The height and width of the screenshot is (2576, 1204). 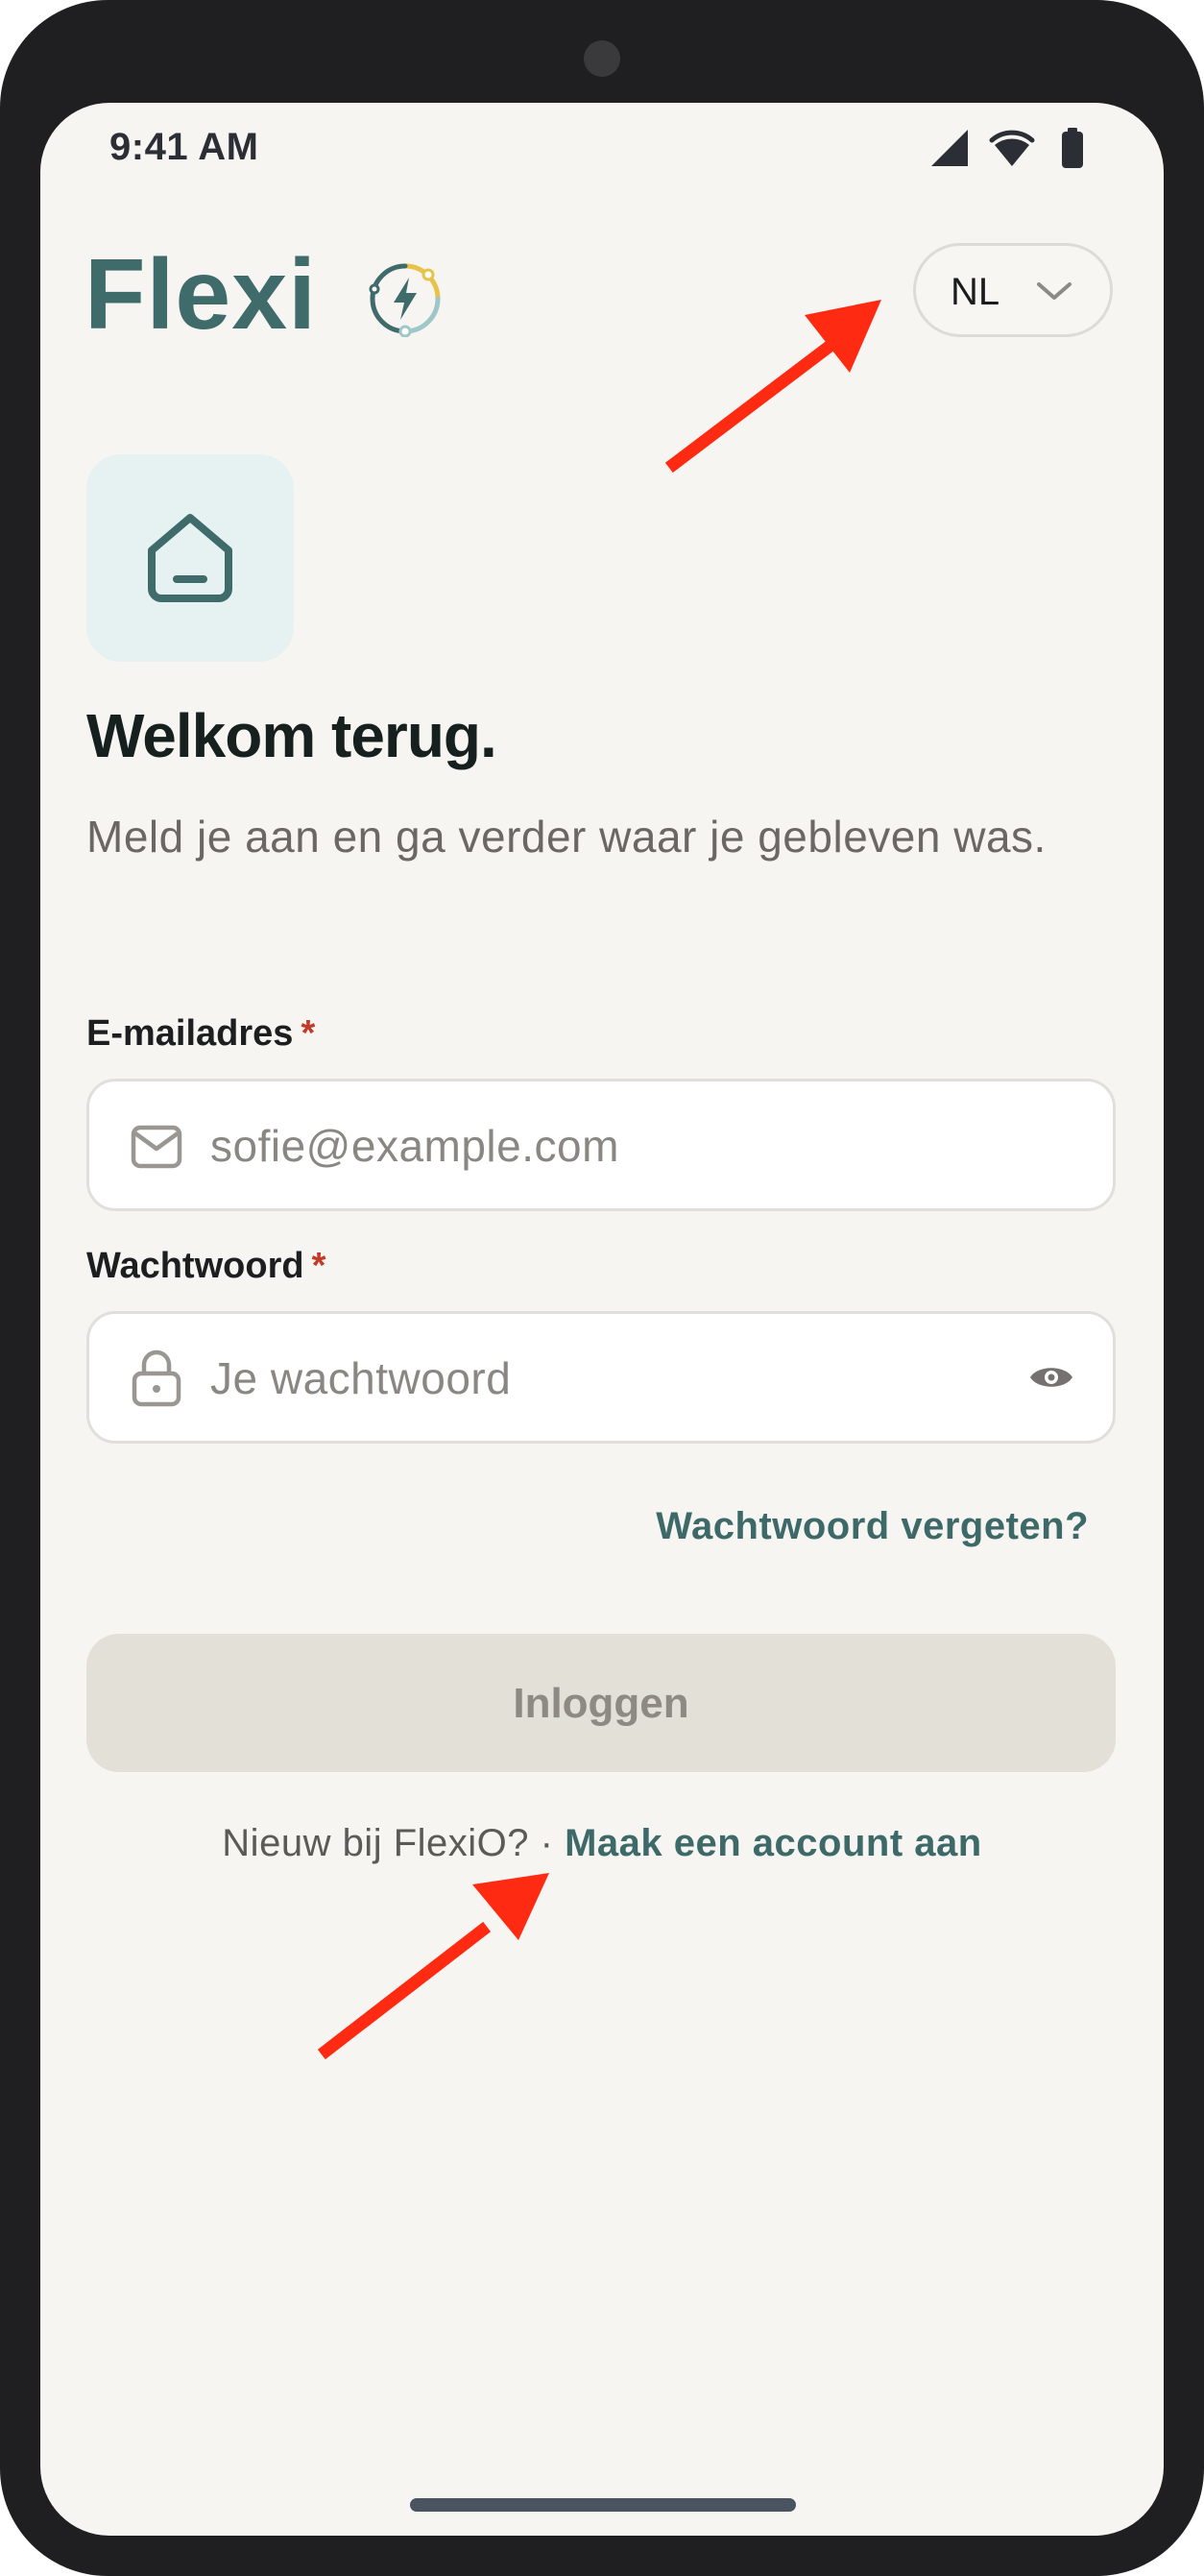 I want to click on create-account-link: Maak een account aan, so click(x=773, y=1843).